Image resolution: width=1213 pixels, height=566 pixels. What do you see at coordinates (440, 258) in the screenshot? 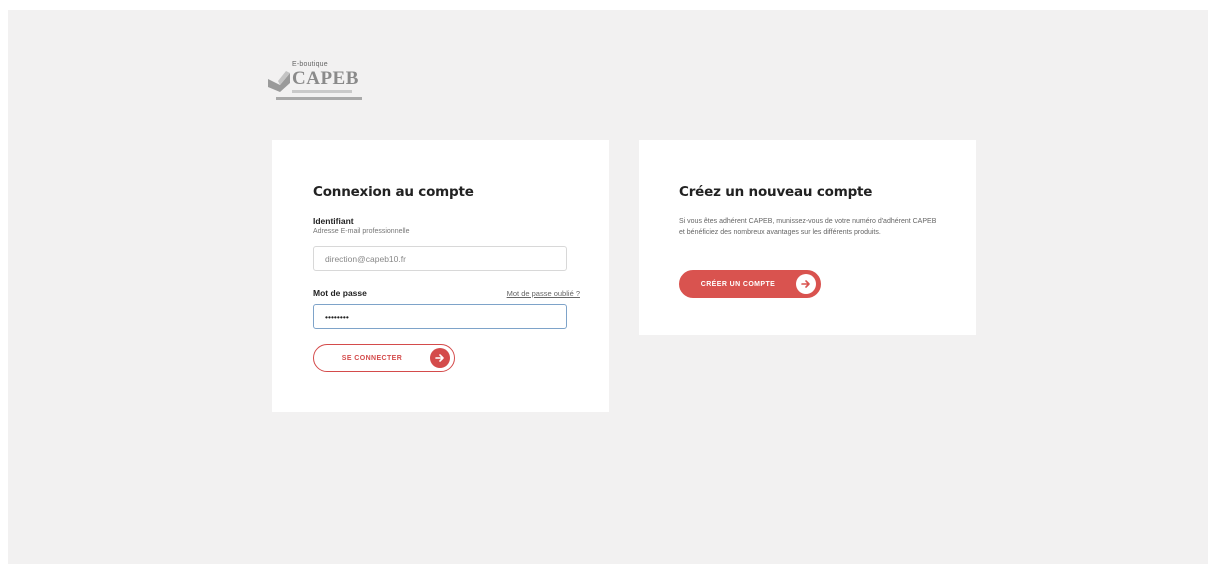
I see `identifier-input` at bounding box center [440, 258].